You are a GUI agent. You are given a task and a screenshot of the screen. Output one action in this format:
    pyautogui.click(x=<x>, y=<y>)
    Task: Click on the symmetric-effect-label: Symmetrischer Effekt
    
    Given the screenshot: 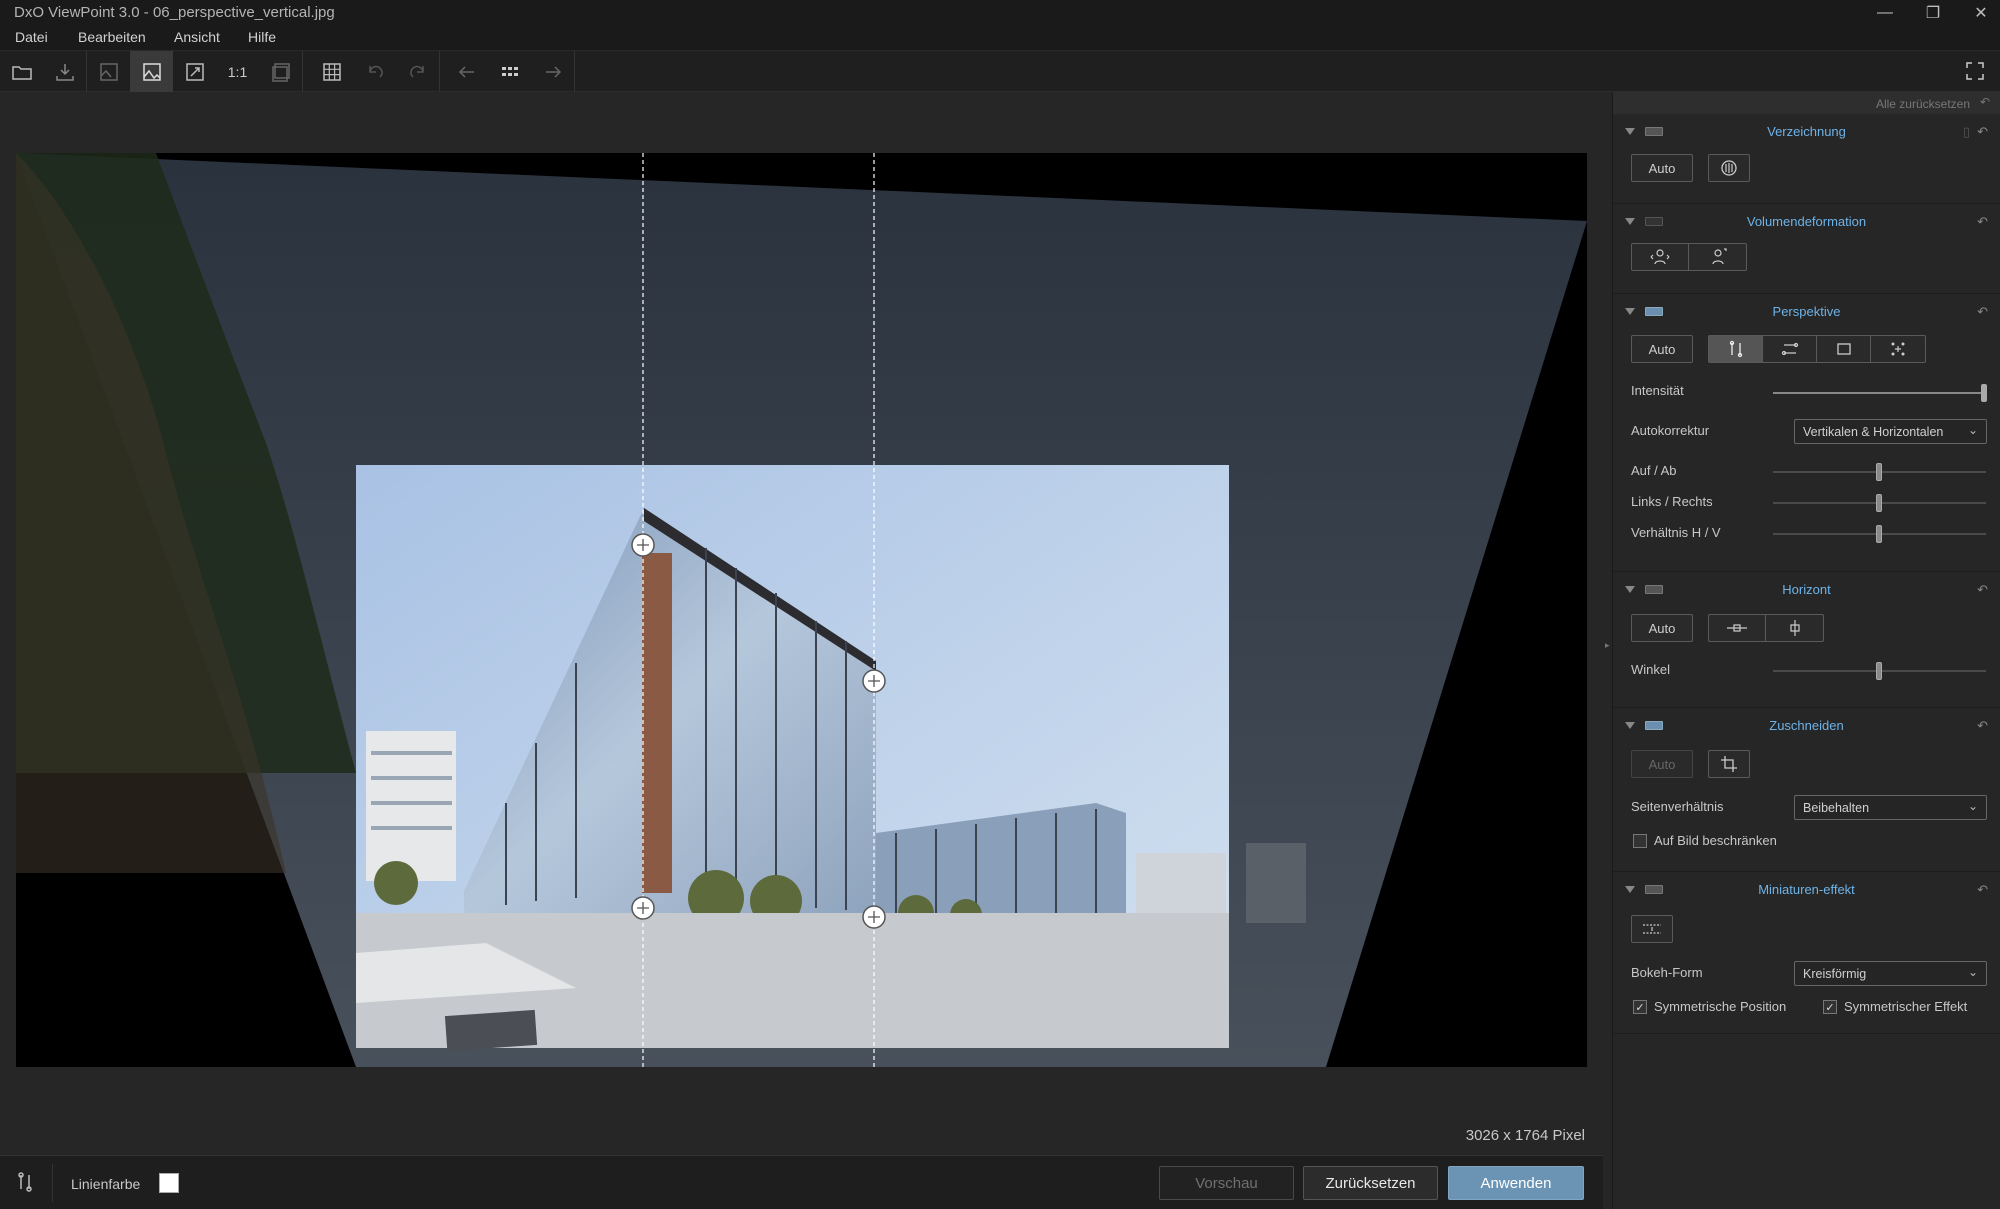 What is the action you would take?
    pyautogui.click(x=1906, y=1006)
    